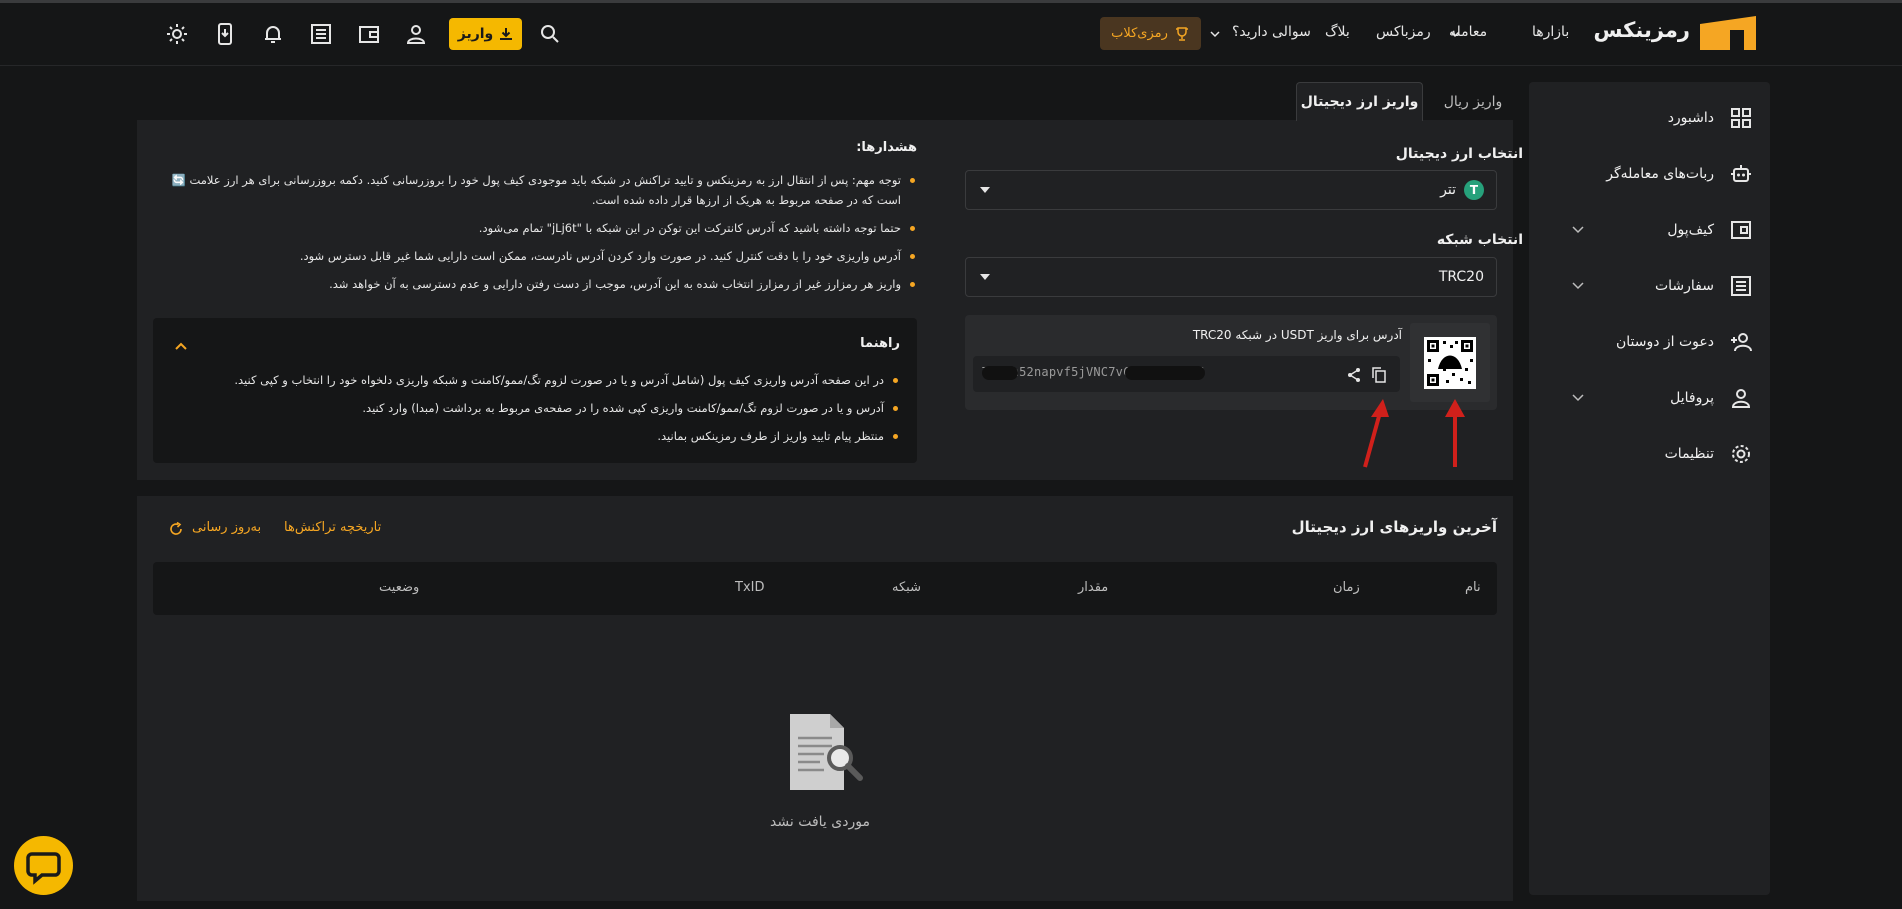  I want to click on sidebar-item-label: داشبورد, so click(1690, 118).